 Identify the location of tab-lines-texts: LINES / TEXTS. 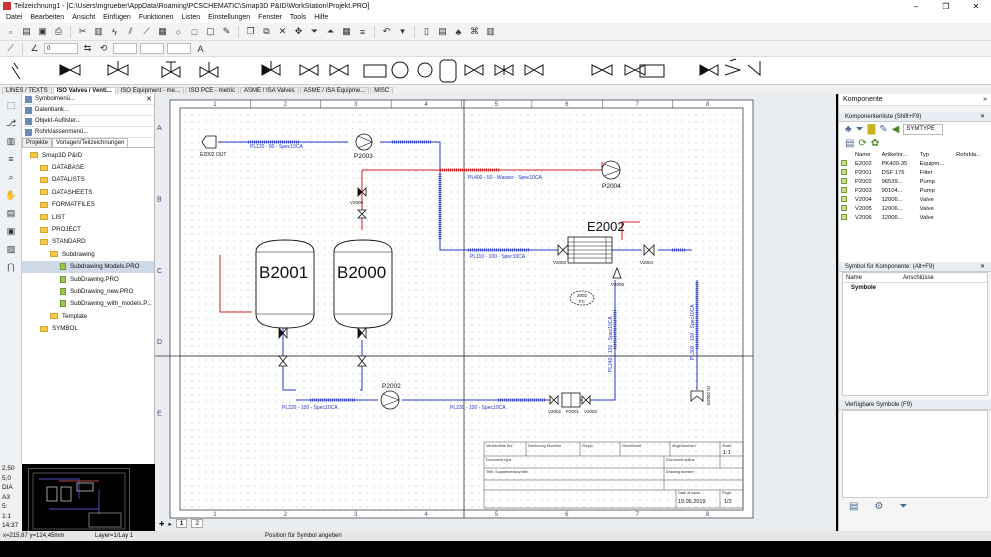
(27, 90).